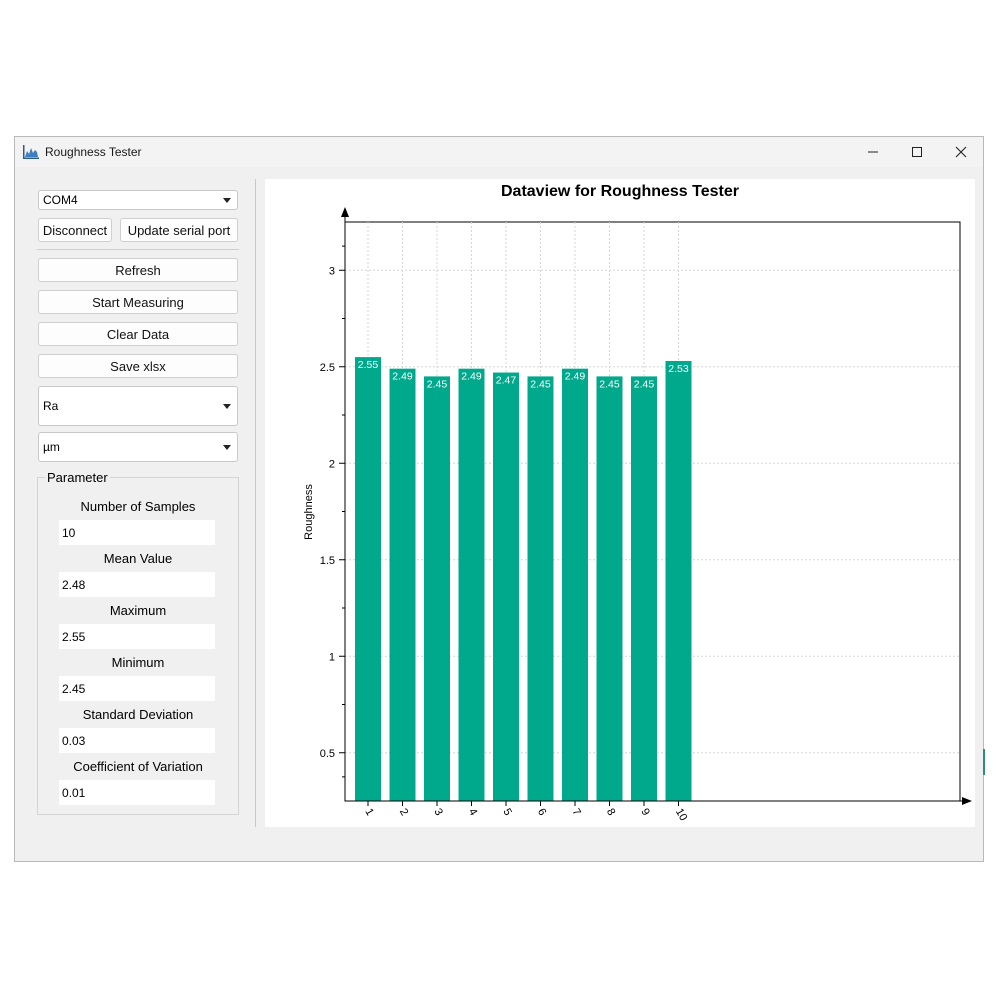 This screenshot has width=1000, height=1000. What do you see at coordinates (327, 368) in the screenshot?
I see `y-tick-label: 2.5` at bounding box center [327, 368].